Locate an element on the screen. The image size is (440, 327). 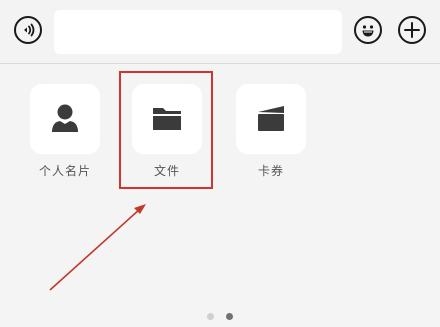
coupon-tile is located at coordinates (271, 119).